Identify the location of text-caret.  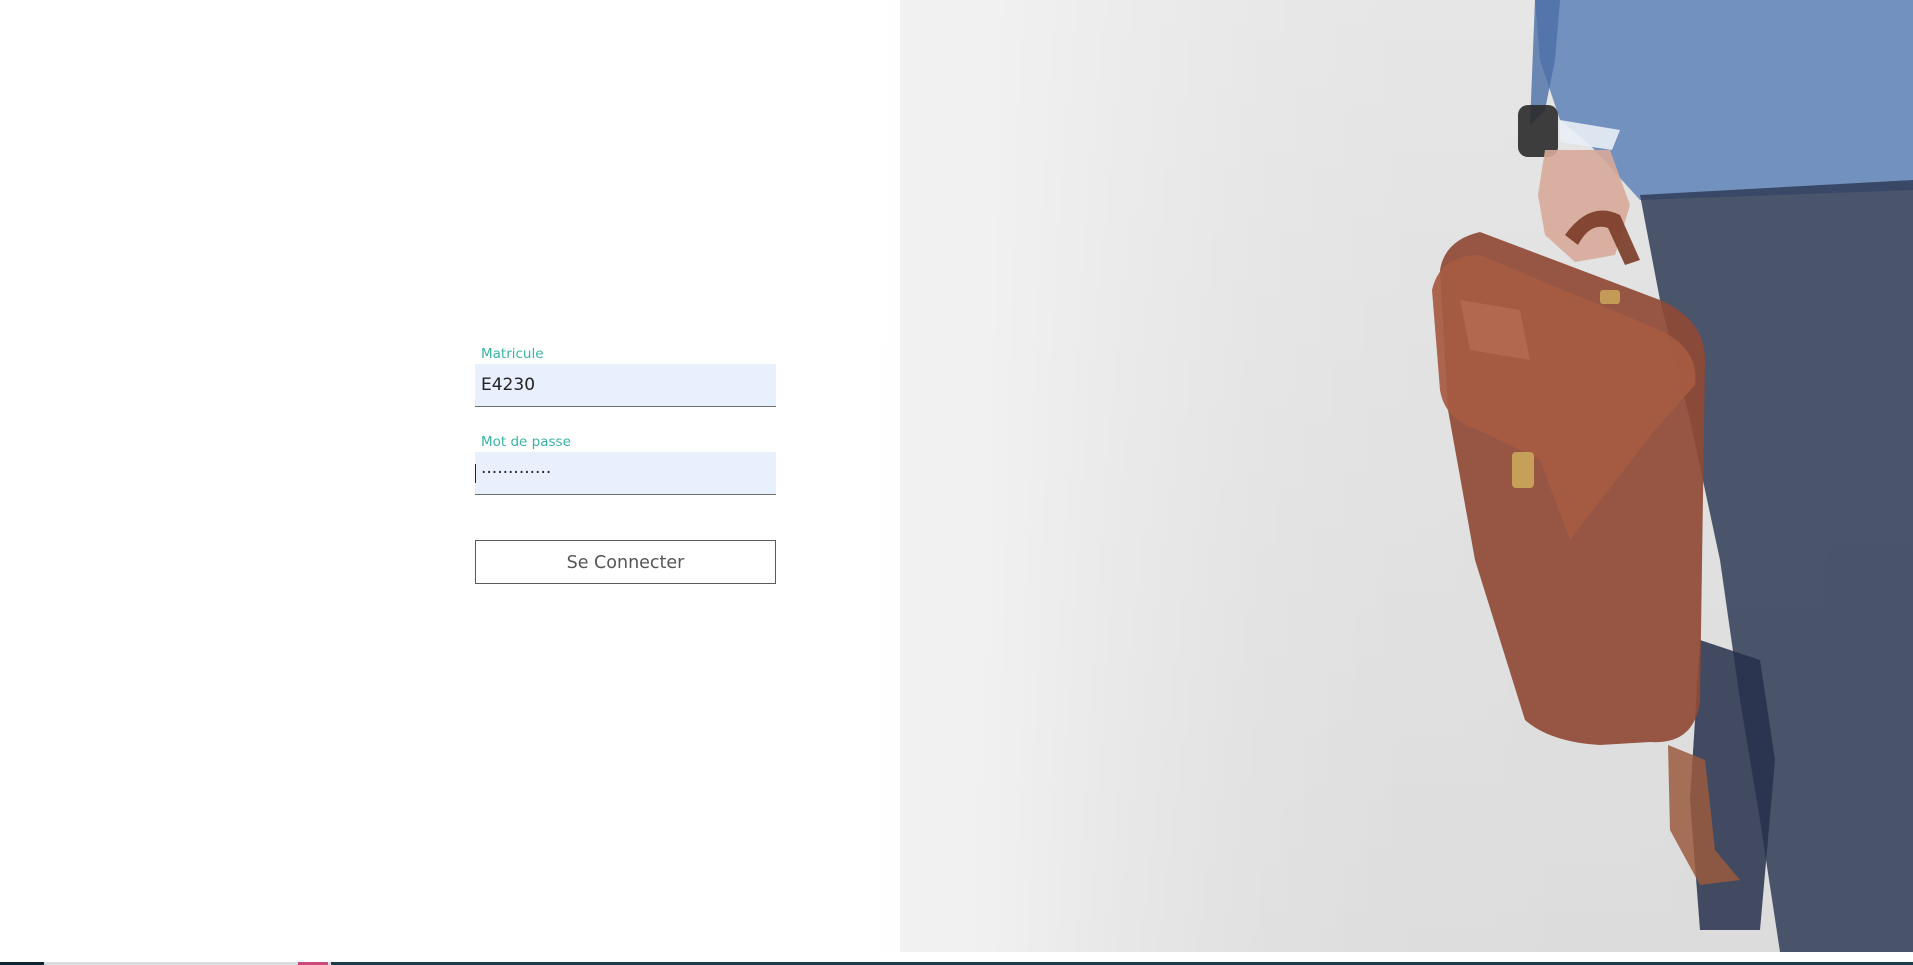
(475, 473).